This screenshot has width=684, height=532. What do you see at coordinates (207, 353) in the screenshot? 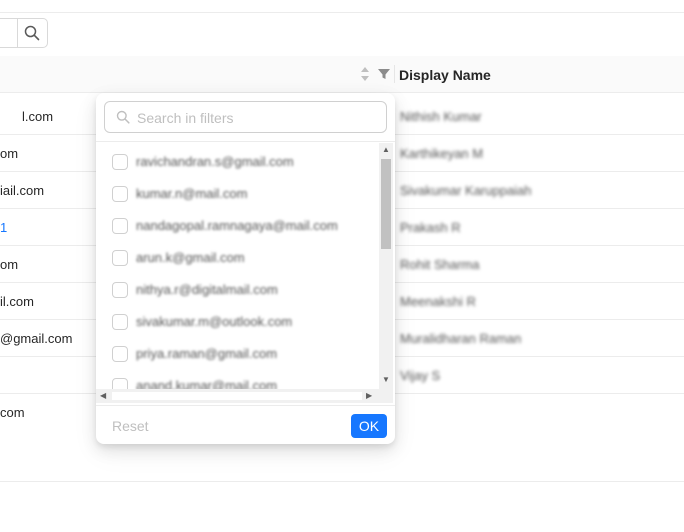
I see `filter-option-label: priya.raman@gmail.com` at bounding box center [207, 353].